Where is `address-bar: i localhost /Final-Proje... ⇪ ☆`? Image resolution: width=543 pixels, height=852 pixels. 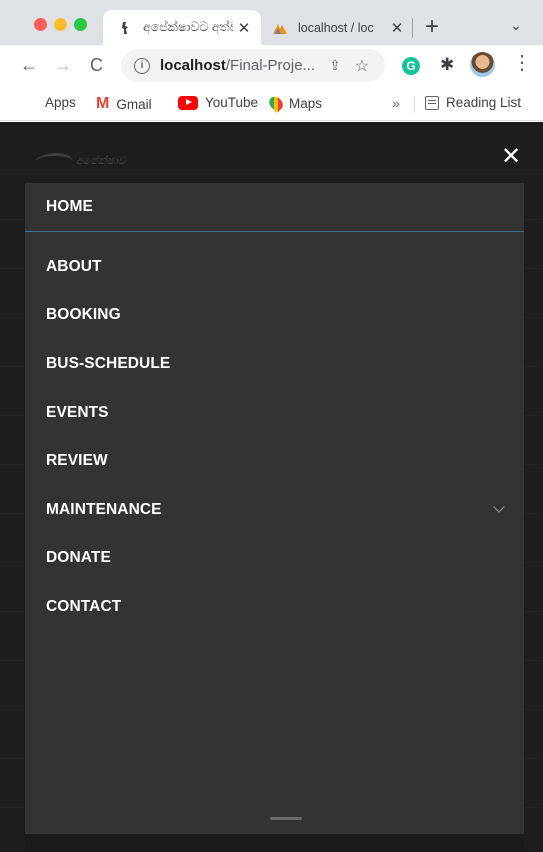
address-bar: i localhost /Final-Proje... ⇪ ☆ is located at coordinates (253, 65).